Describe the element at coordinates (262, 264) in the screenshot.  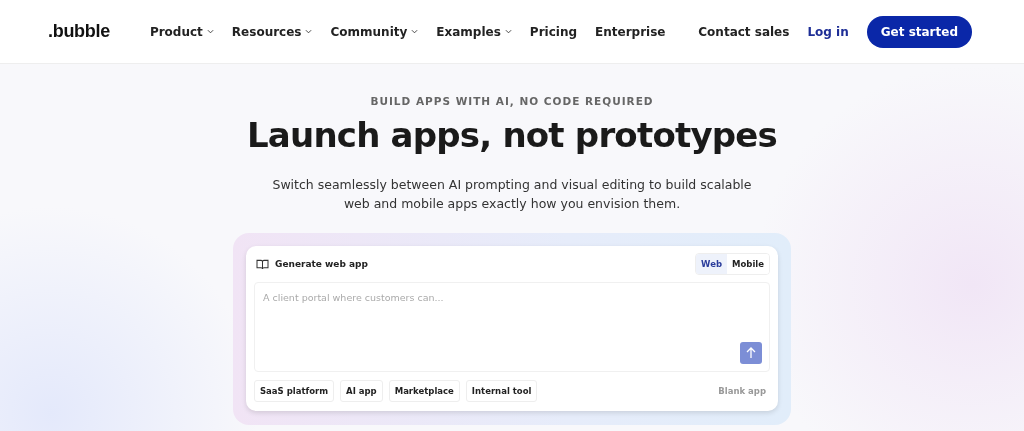
I see `book-icon` at that location.